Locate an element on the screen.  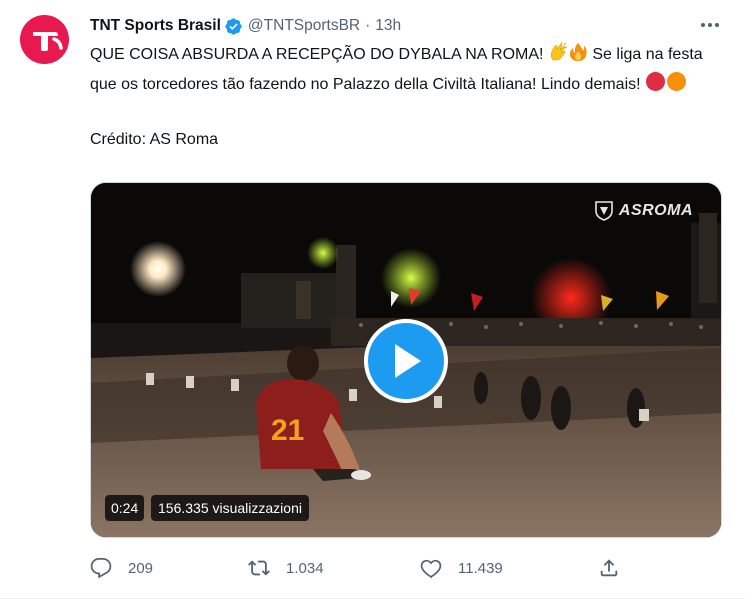
tnt-logo-icon is located at coordinates (48, 41).